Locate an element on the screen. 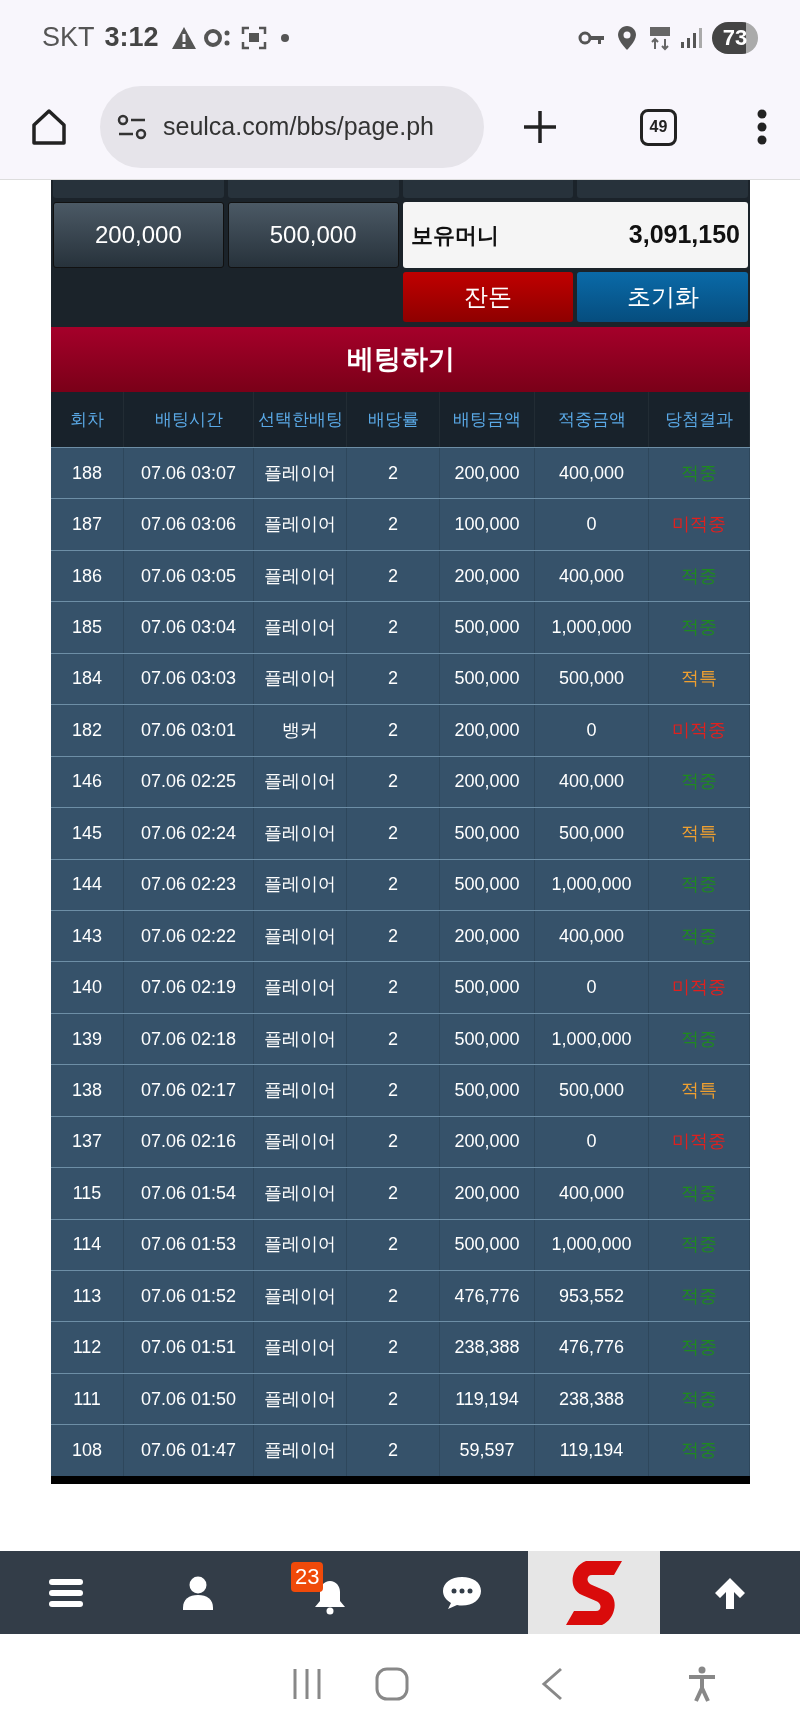  home-icon is located at coordinates (49, 127).